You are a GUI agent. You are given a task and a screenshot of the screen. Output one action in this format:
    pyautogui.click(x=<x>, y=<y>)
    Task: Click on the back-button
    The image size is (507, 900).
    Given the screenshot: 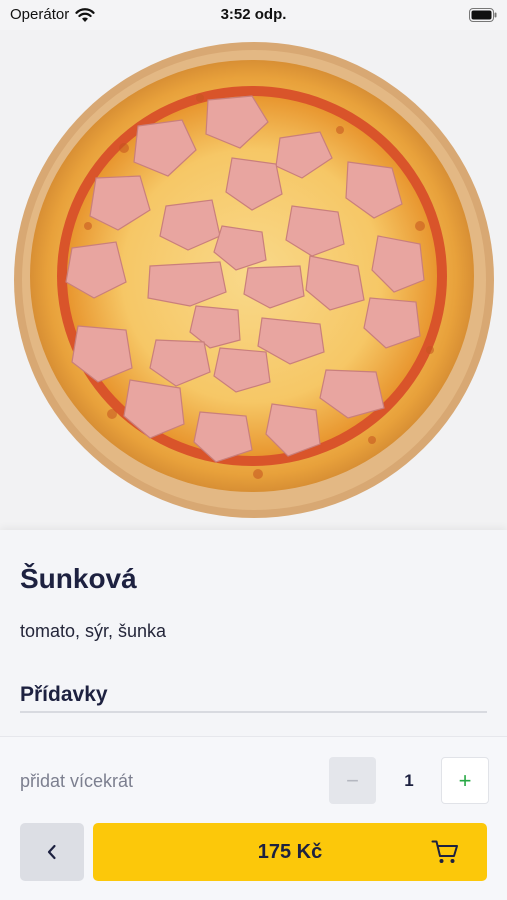 What is the action you would take?
    pyautogui.click(x=52, y=852)
    